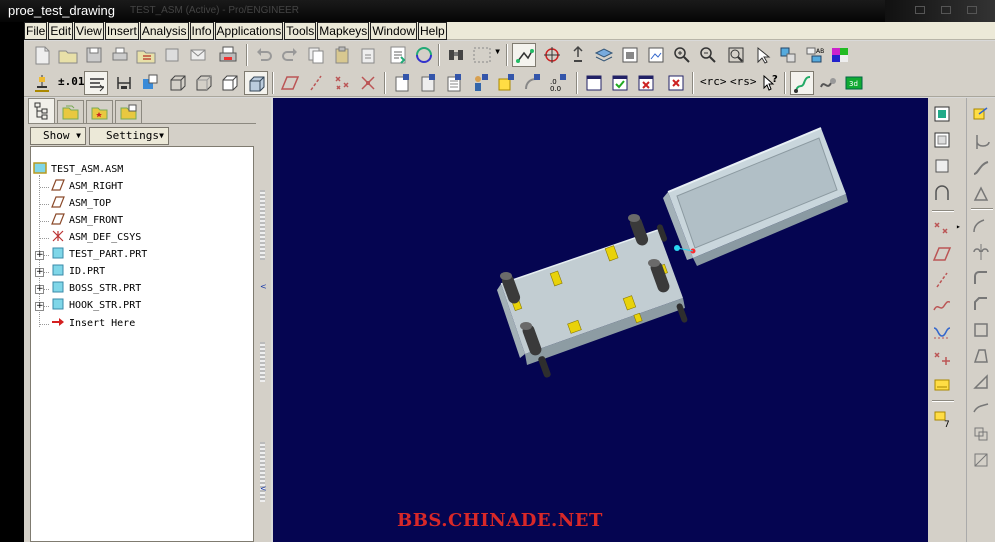 This screenshot has width=995, height=542. I want to click on datum-axis-icon, so click(942, 280).